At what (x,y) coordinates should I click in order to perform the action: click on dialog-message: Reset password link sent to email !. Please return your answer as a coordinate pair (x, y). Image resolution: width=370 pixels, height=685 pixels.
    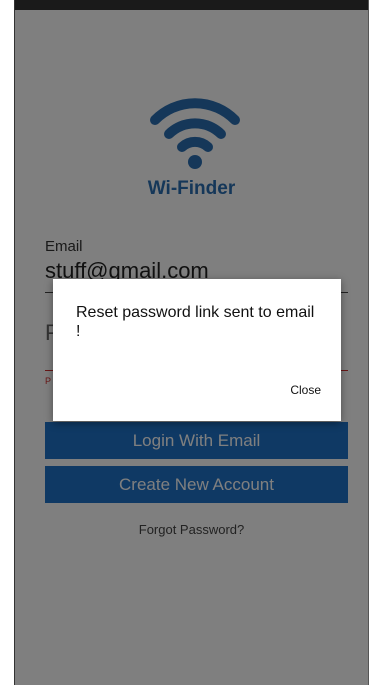
    Looking at the image, I should click on (195, 322).